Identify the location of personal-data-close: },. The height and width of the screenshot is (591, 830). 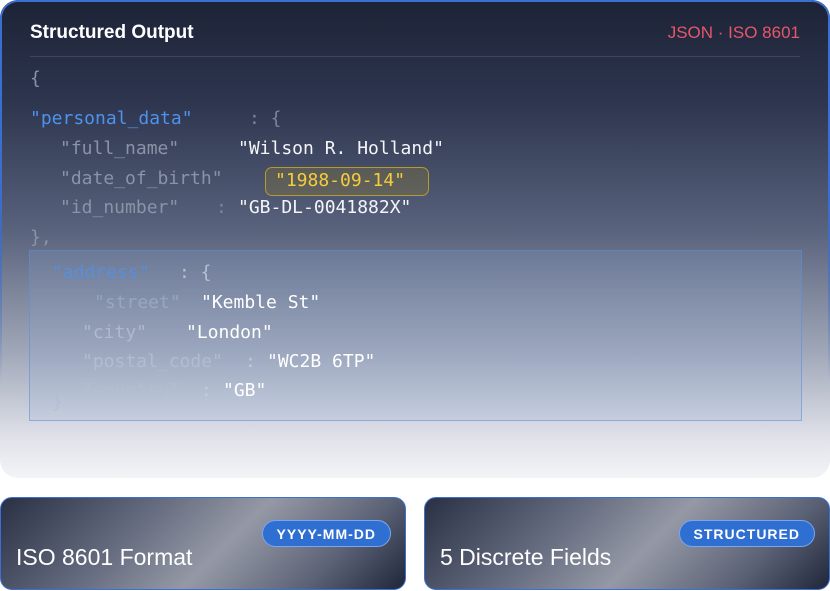
(41, 237).